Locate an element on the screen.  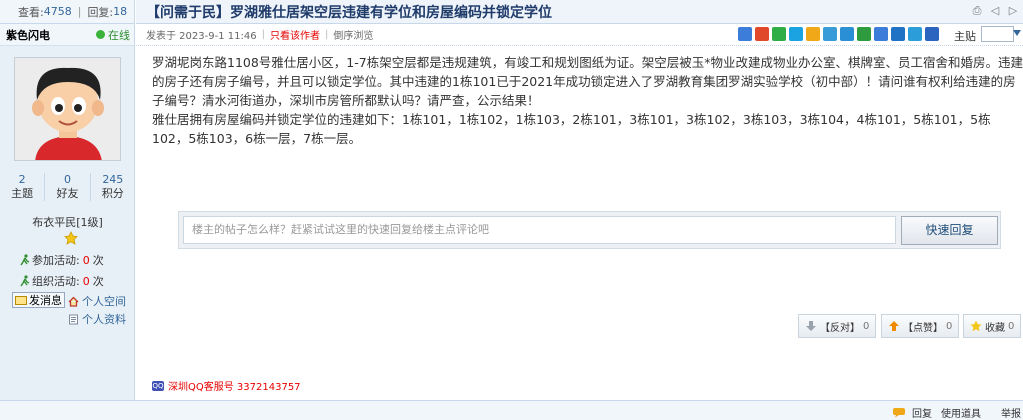
replies-label: 回复: is located at coordinates (100, 12).